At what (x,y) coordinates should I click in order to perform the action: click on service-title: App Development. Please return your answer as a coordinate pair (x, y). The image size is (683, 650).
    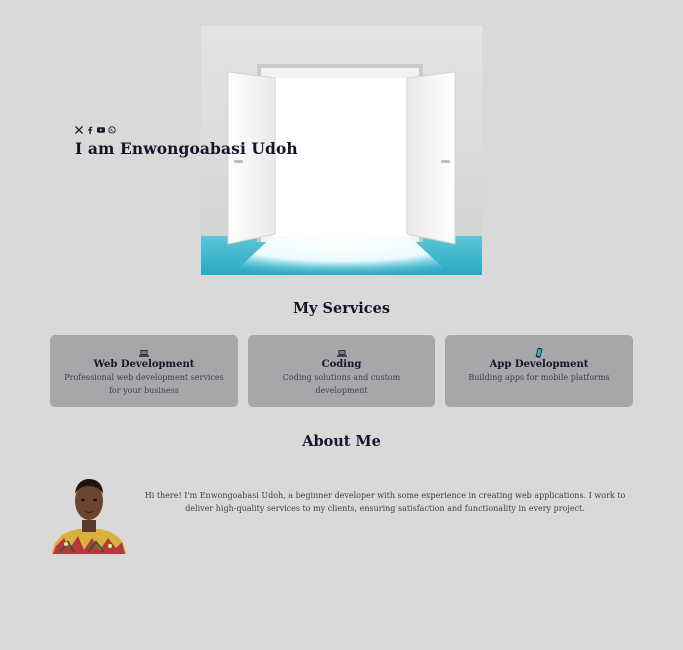
    Looking at the image, I should click on (539, 364).